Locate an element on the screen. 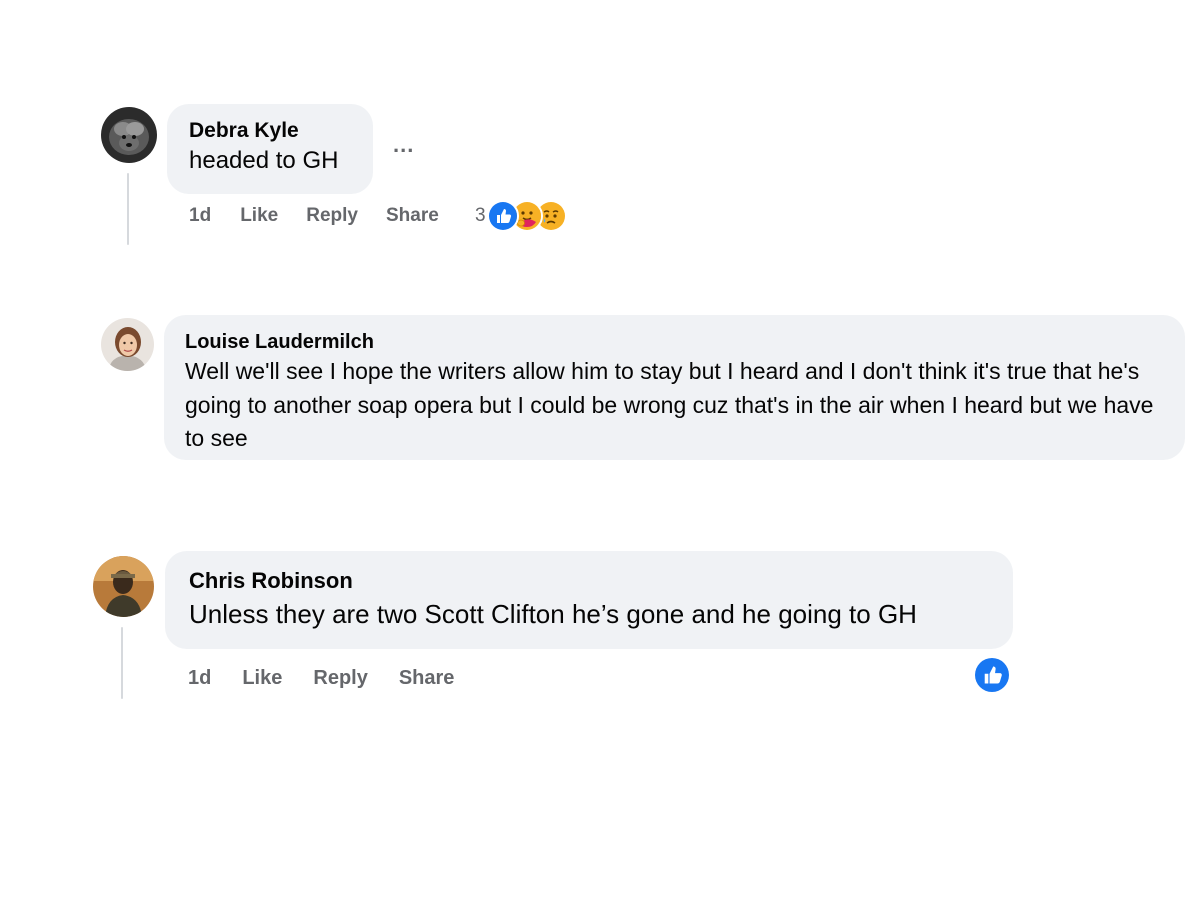 The image size is (1200, 900). comment-text: headed to GH is located at coordinates (264, 160).